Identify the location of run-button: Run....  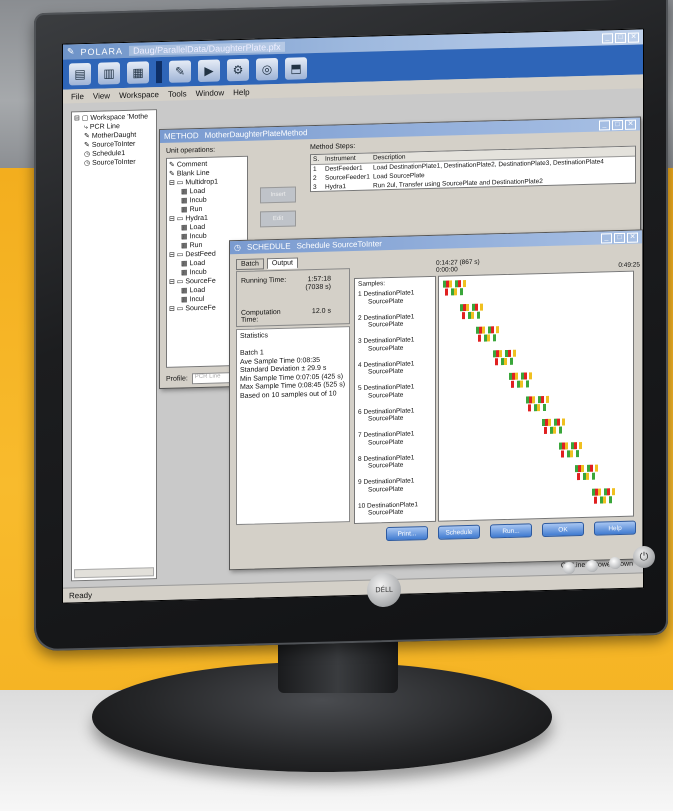
(511, 531).